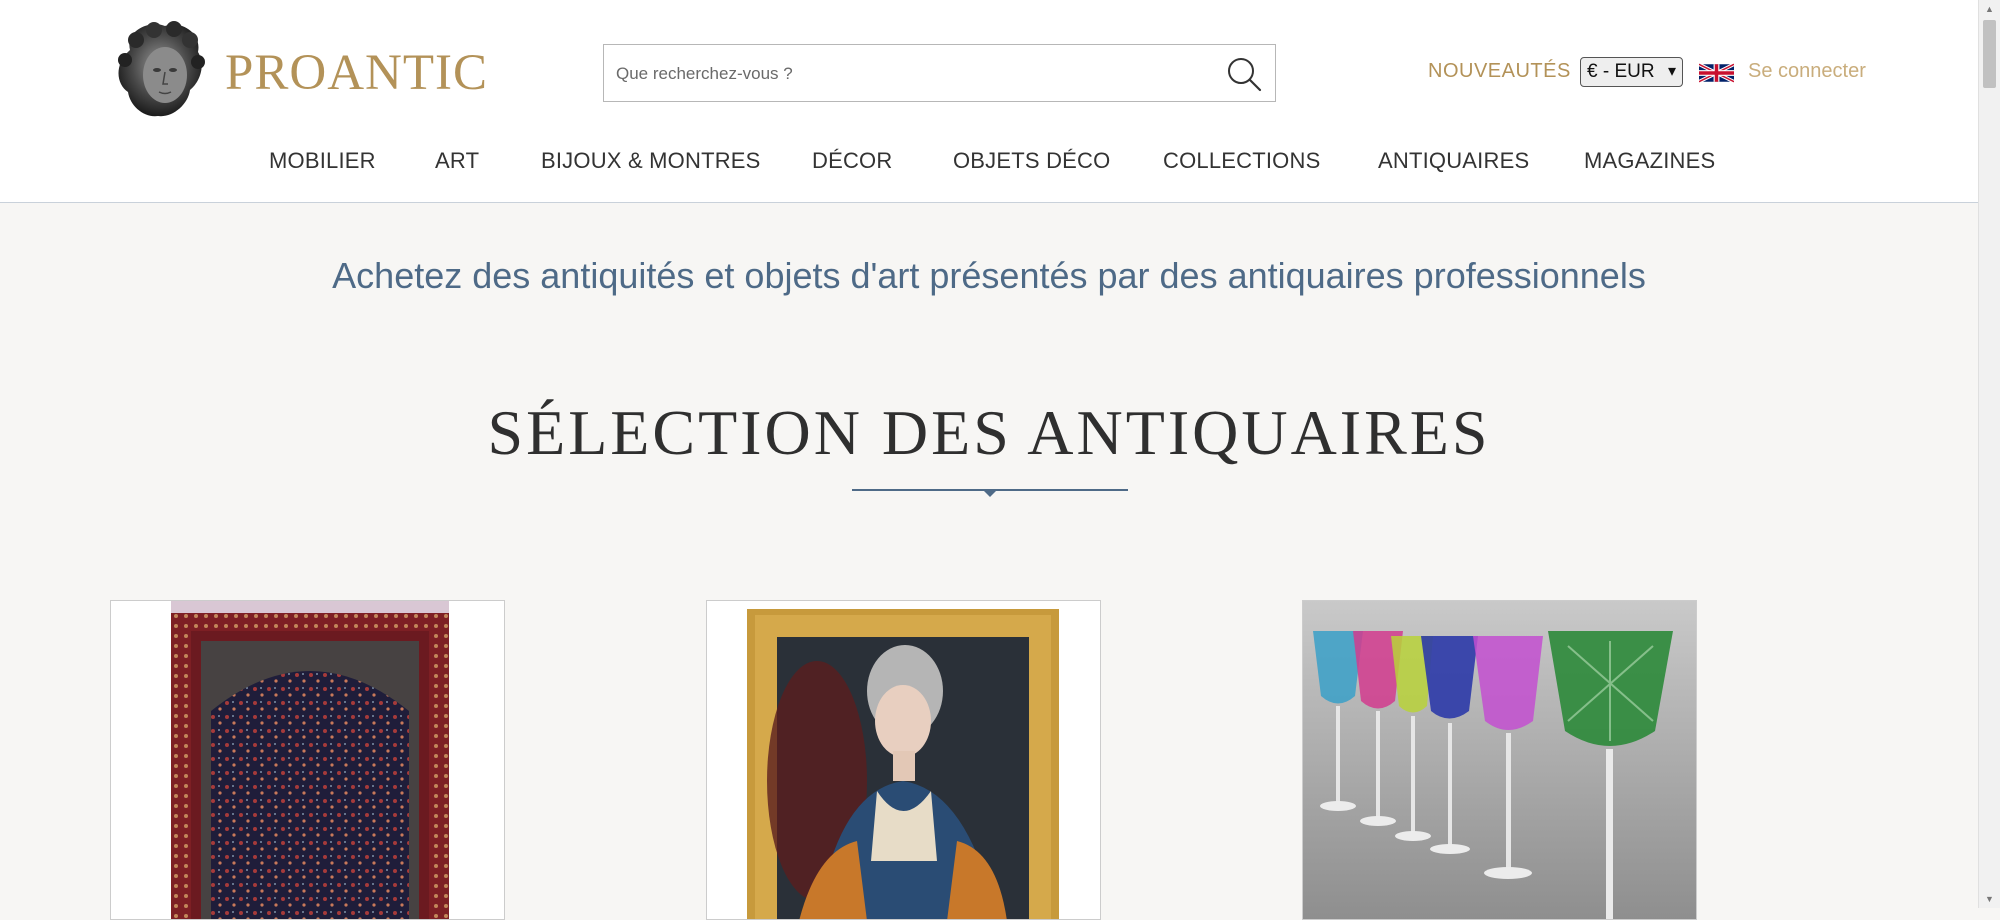 This screenshot has width=2000, height=920. What do you see at coordinates (1989, 454) in the screenshot?
I see `page-scrollbar: ▲ ▼` at bounding box center [1989, 454].